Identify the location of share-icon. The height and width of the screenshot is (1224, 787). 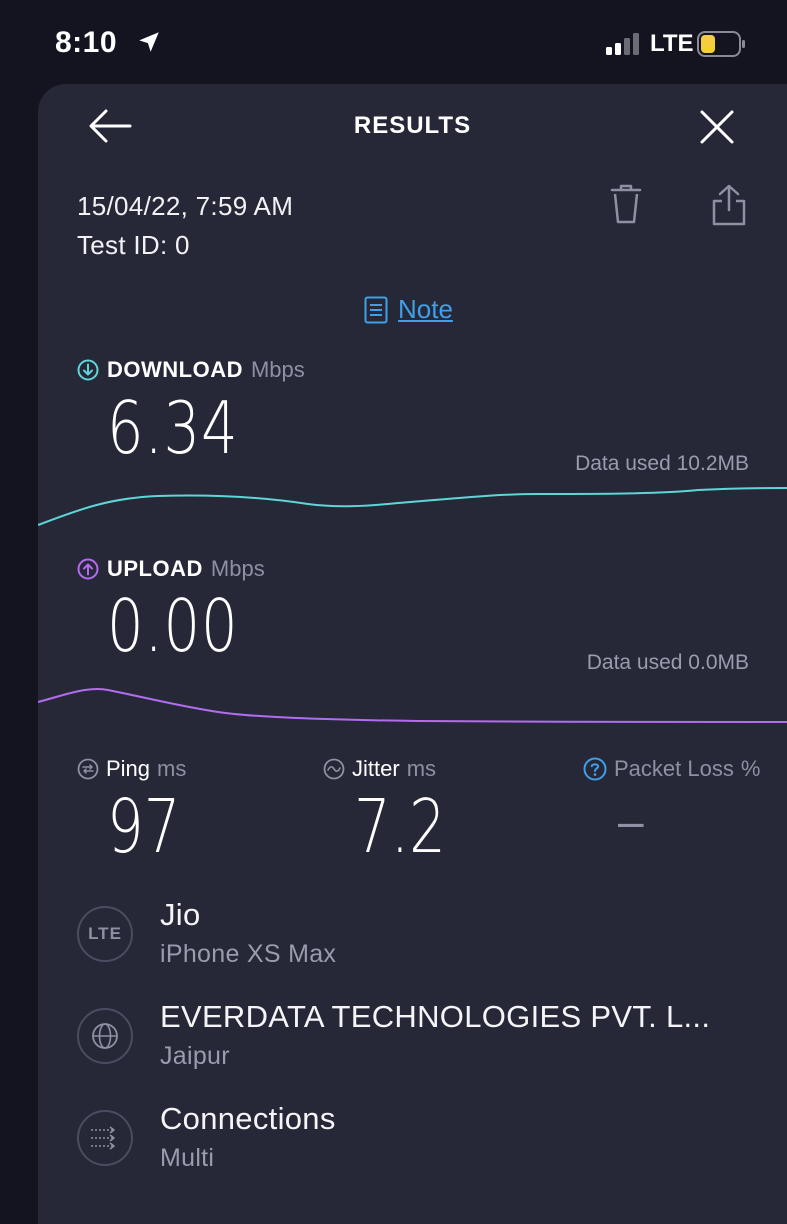
(729, 205).